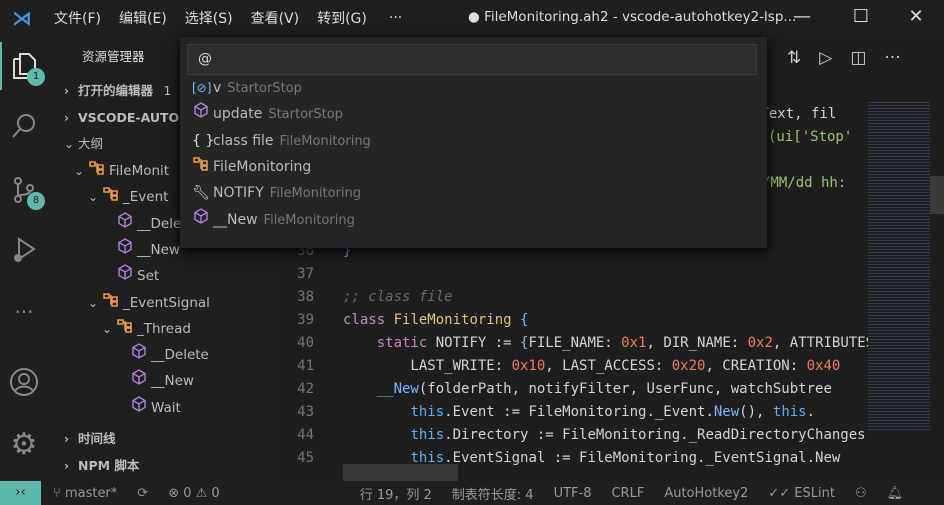 This screenshot has height=505, width=944. I want to click on scm-badge: 8, so click(36, 201).